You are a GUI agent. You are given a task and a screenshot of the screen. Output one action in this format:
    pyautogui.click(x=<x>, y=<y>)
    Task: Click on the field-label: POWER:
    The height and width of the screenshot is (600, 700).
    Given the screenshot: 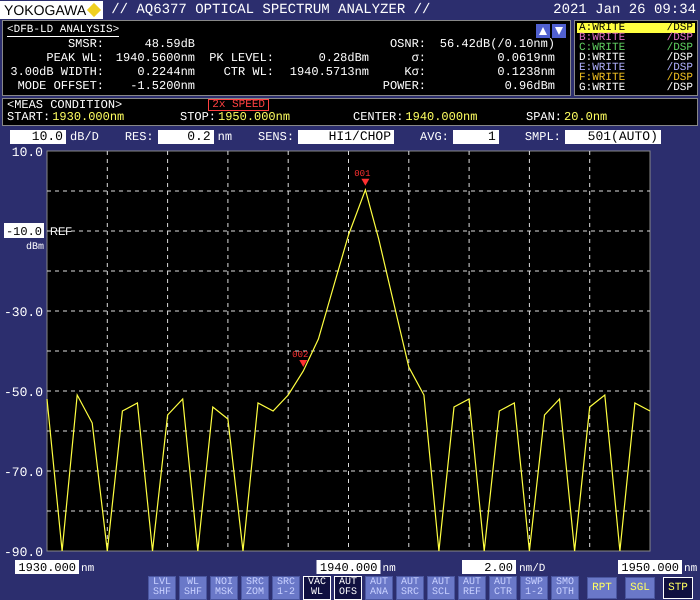 What is the action you would take?
    pyautogui.click(x=404, y=86)
    